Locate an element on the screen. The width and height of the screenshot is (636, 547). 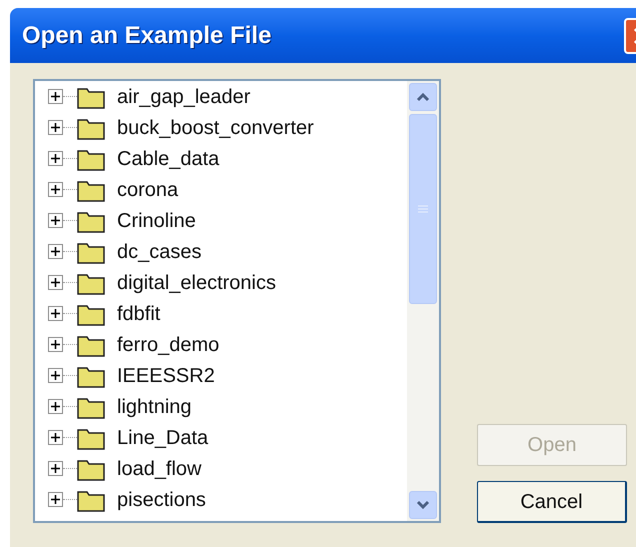
tree-item: lightning is located at coordinates (154, 406).